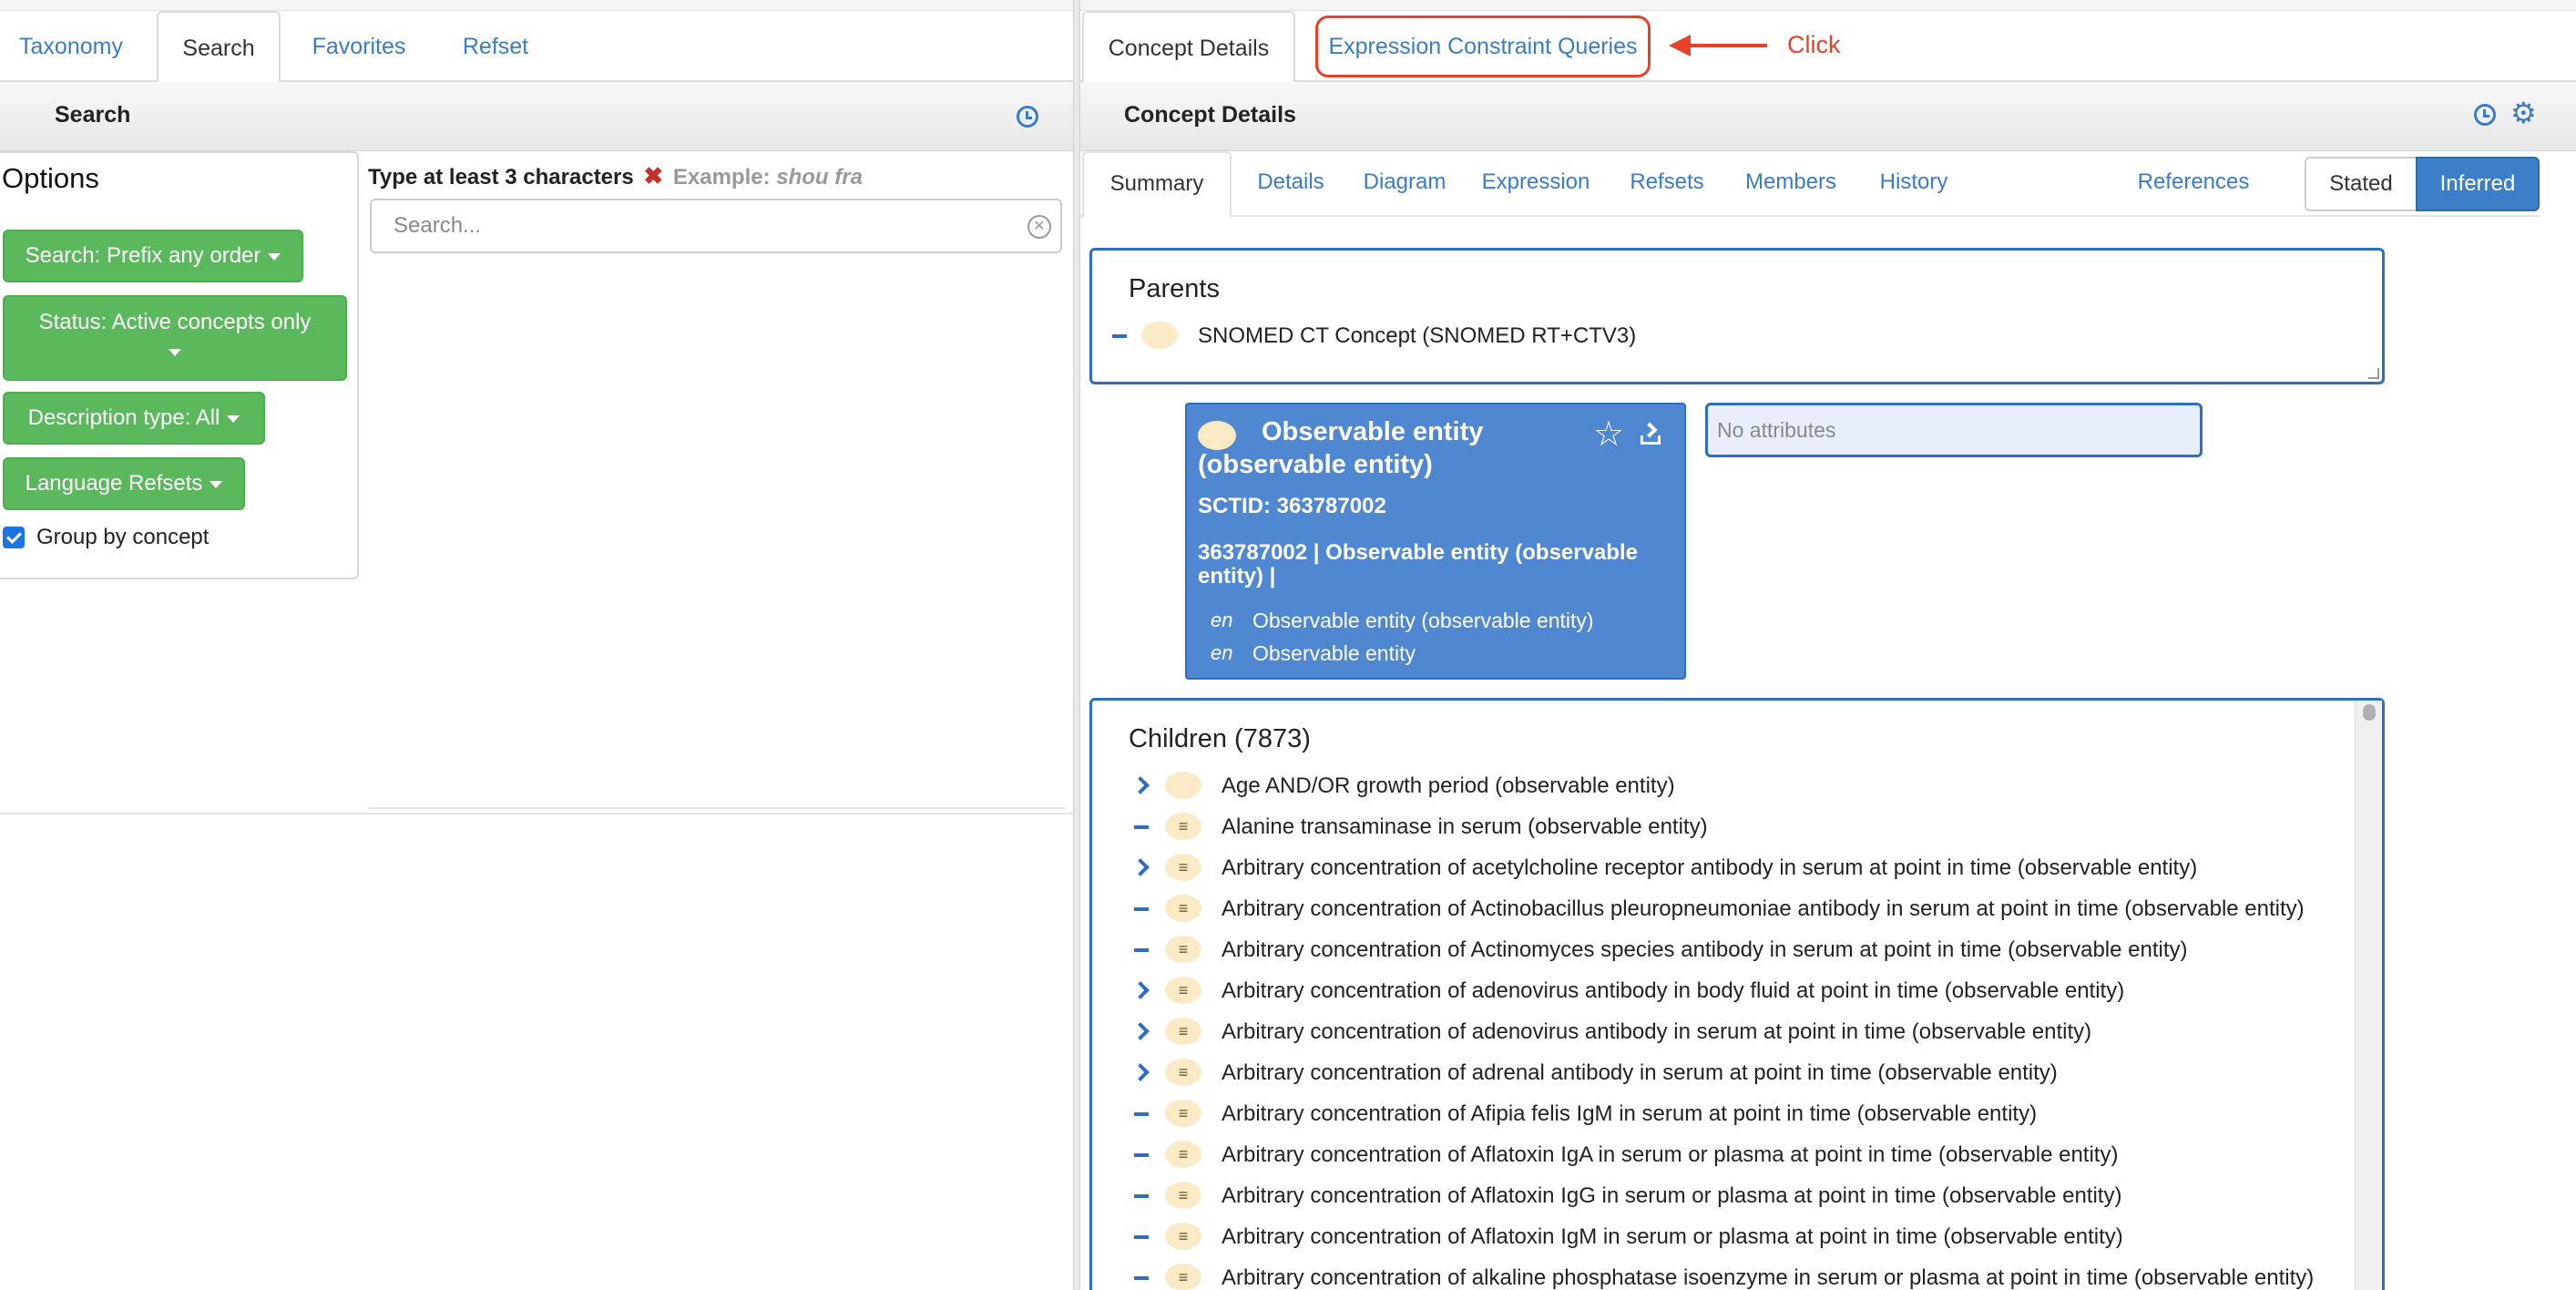 The image size is (2576, 1290). Describe the element at coordinates (1159, 336) in the screenshot. I see `defined-concept-icon` at that location.